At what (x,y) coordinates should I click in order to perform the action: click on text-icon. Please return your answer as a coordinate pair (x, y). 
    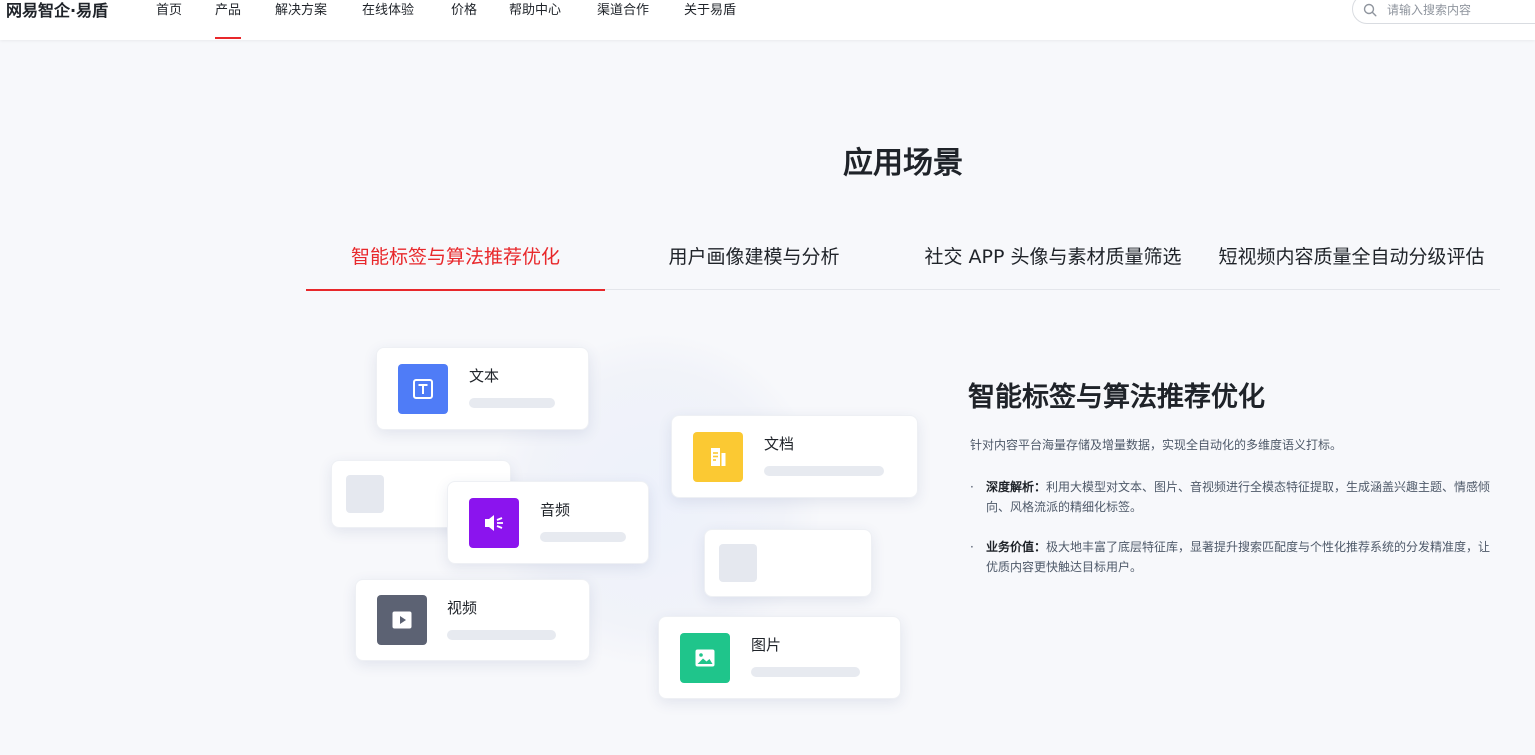
    Looking at the image, I should click on (423, 389).